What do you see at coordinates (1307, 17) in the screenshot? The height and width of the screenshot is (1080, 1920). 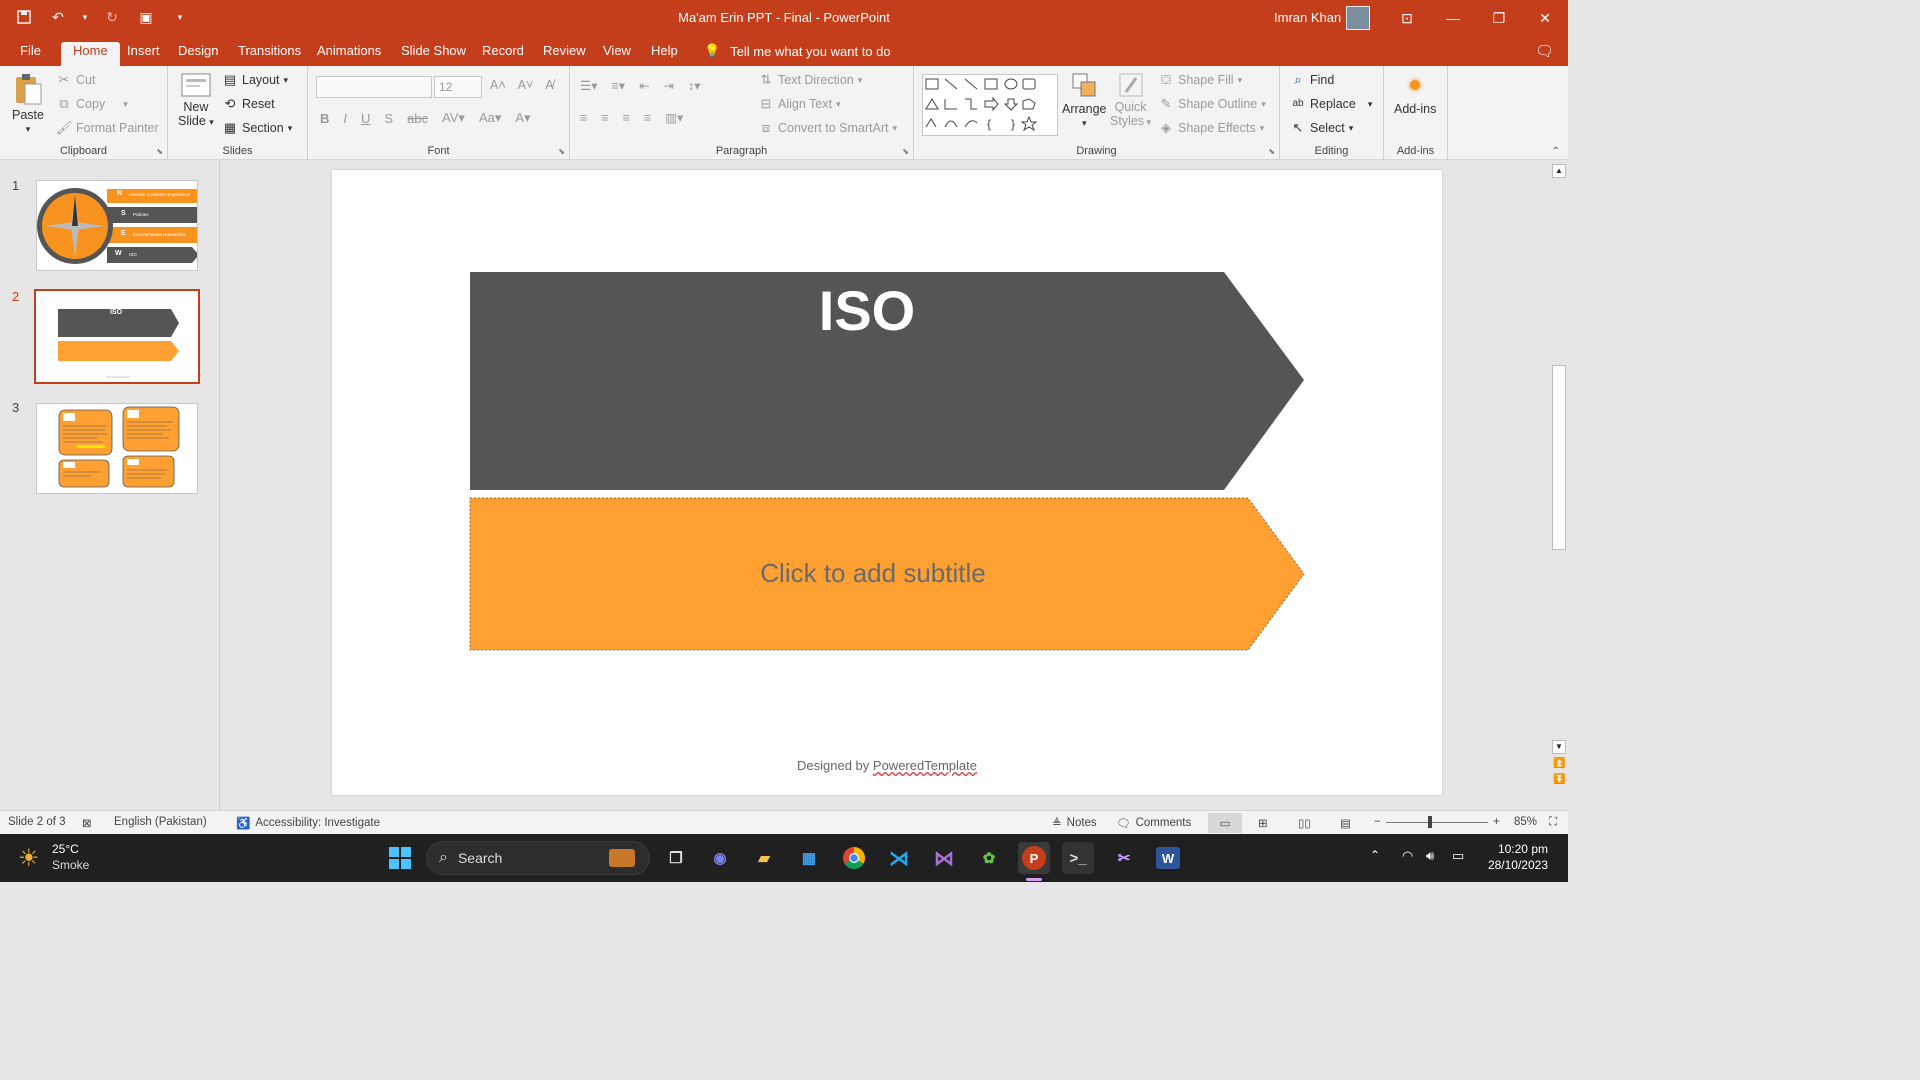 I see `user-name: Imran Khan` at bounding box center [1307, 17].